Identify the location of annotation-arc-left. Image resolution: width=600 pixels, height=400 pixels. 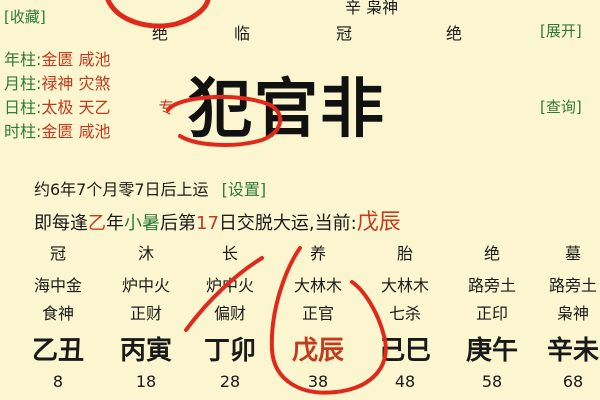
(224, 294).